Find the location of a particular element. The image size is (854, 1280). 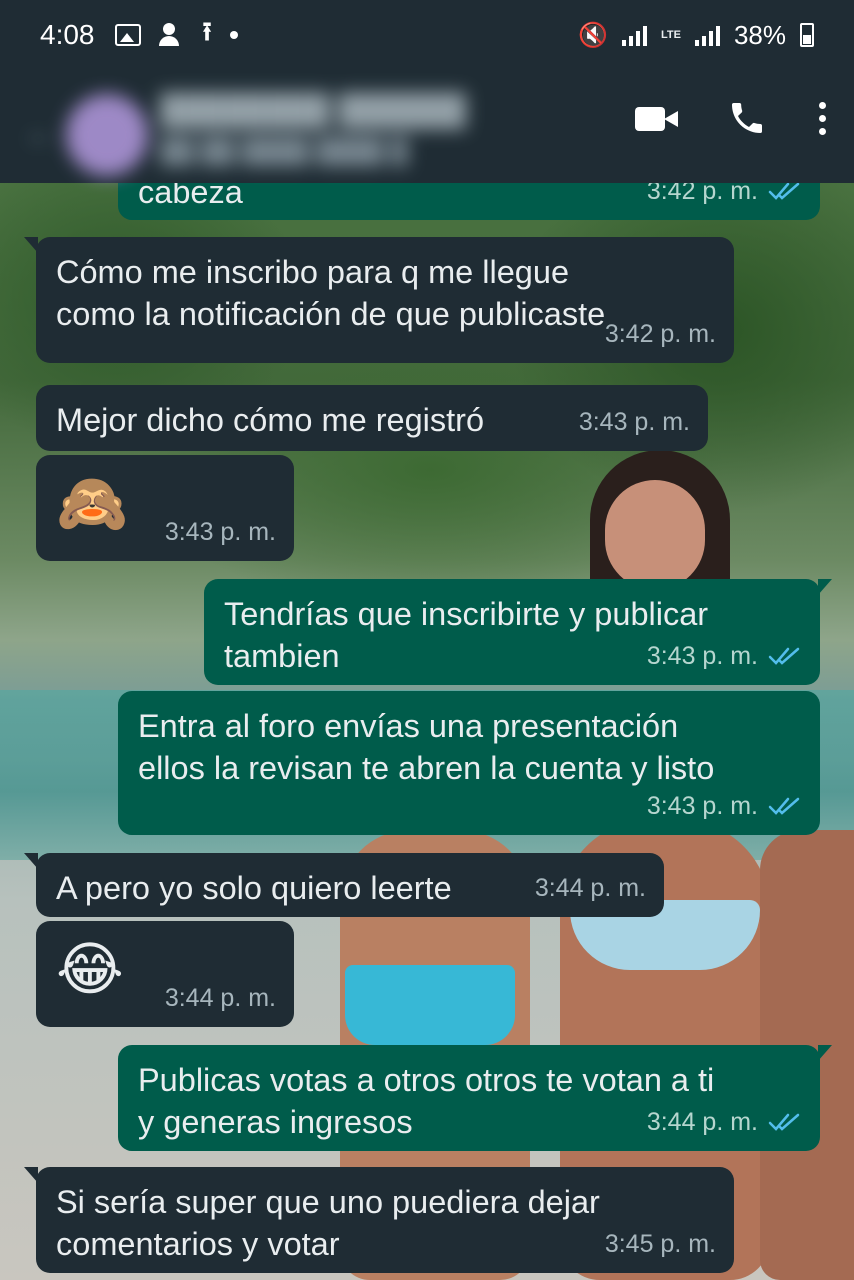

back-arrow-icon: ← is located at coordinates (41, 133).